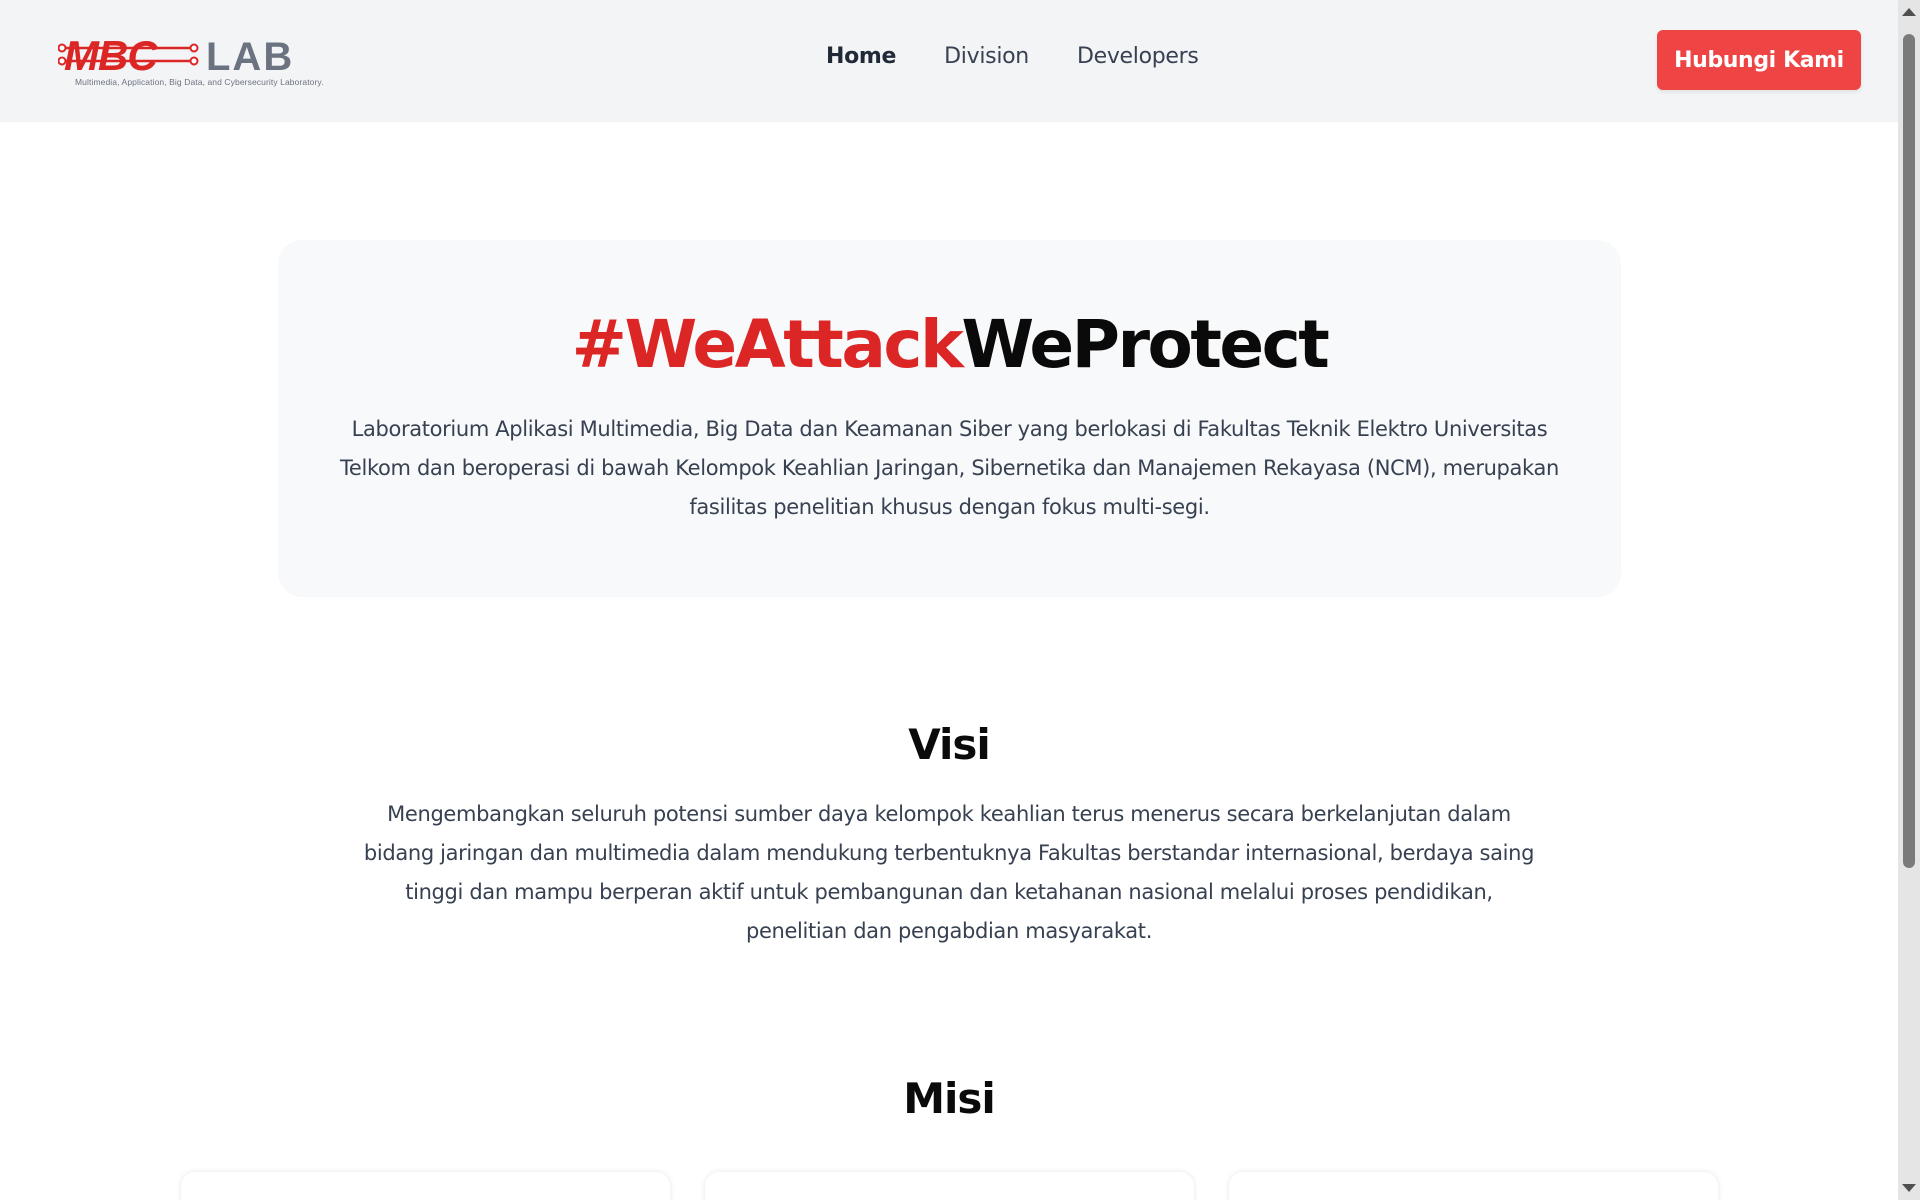 Image resolution: width=1920 pixels, height=1200 pixels. What do you see at coordinates (949, 744) in the screenshot?
I see `visi-heading: Visi` at bounding box center [949, 744].